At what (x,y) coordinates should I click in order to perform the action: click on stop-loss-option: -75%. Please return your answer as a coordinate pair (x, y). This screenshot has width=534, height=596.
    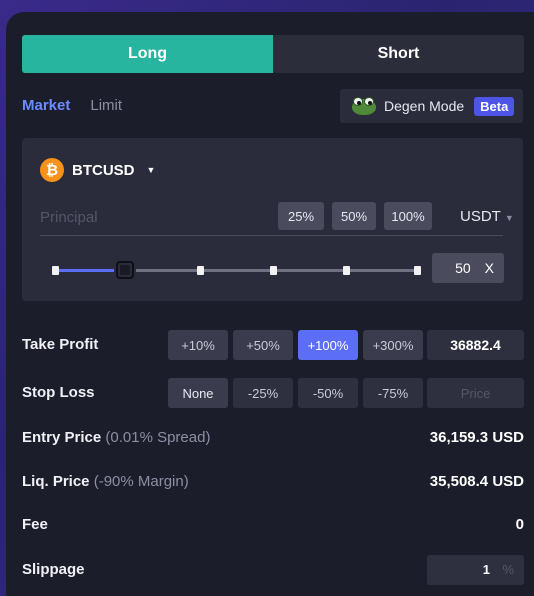
    Looking at the image, I should click on (393, 393).